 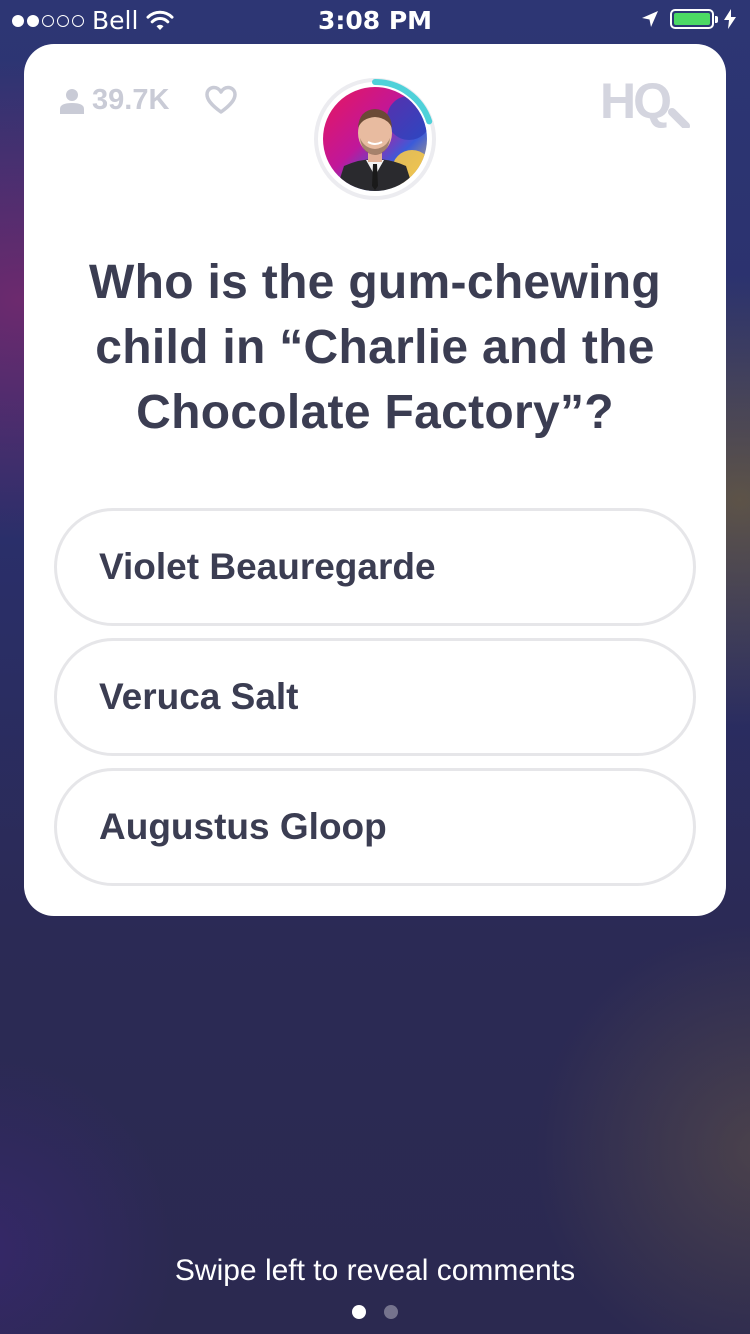 What do you see at coordinates (243, 826) in the screenshot?
I see `answer-option-3-label: Augustus Gloop` at bounding box center [243, 826].